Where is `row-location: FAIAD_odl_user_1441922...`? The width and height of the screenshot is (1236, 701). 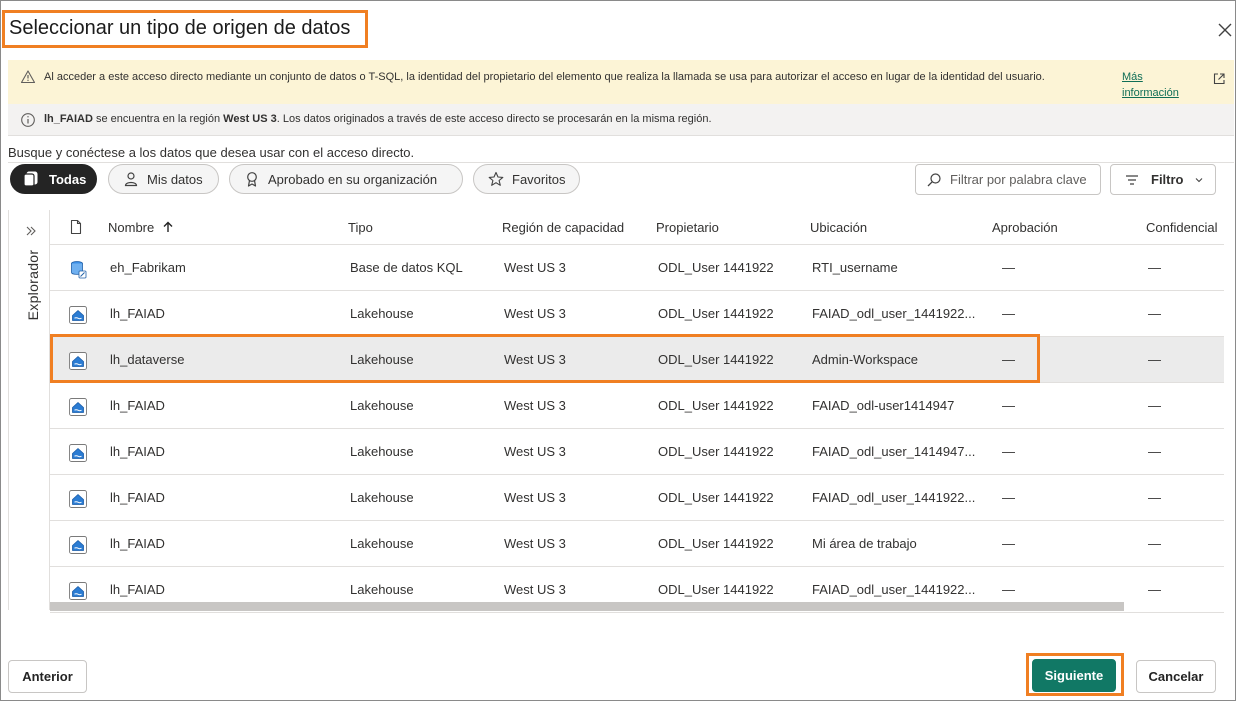
row-location: FAIAD_odl_user_1441922... is located at coordinates (894, 589).